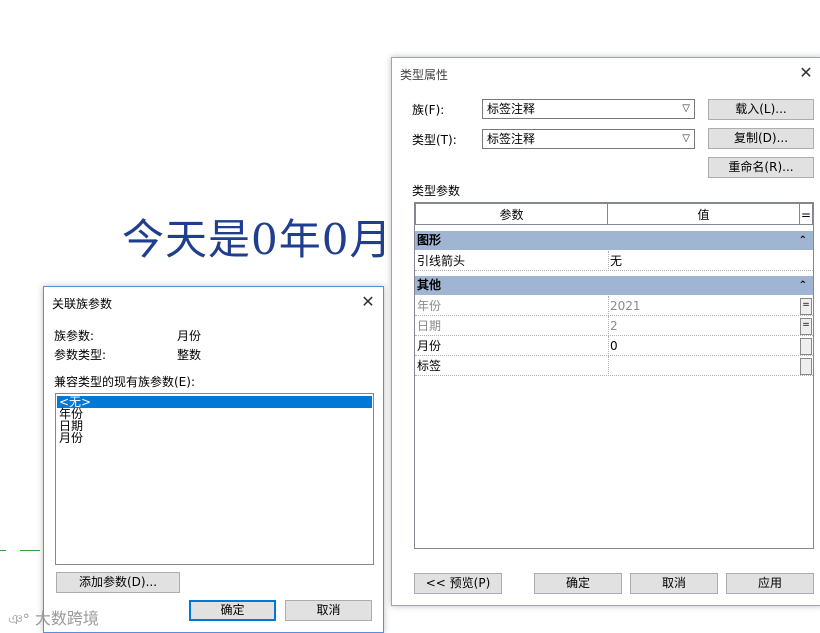 Image resolution: width=820 pixels, height=633 pixels. I want to click on param-value: 2021, so click(704, 306).